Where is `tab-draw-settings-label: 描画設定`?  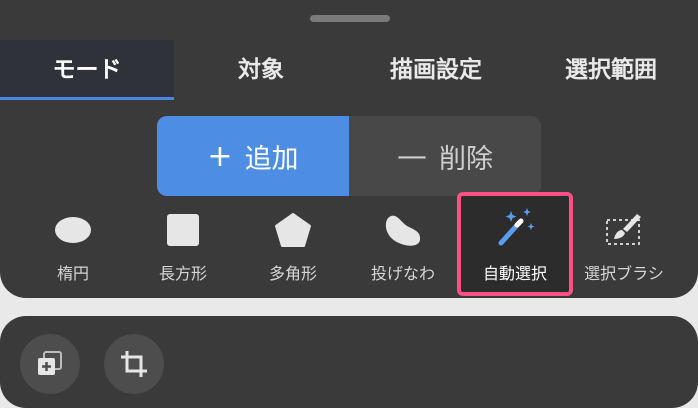
tab-draw-settings-label: 描画設定 is located at coordinates (436, 70).